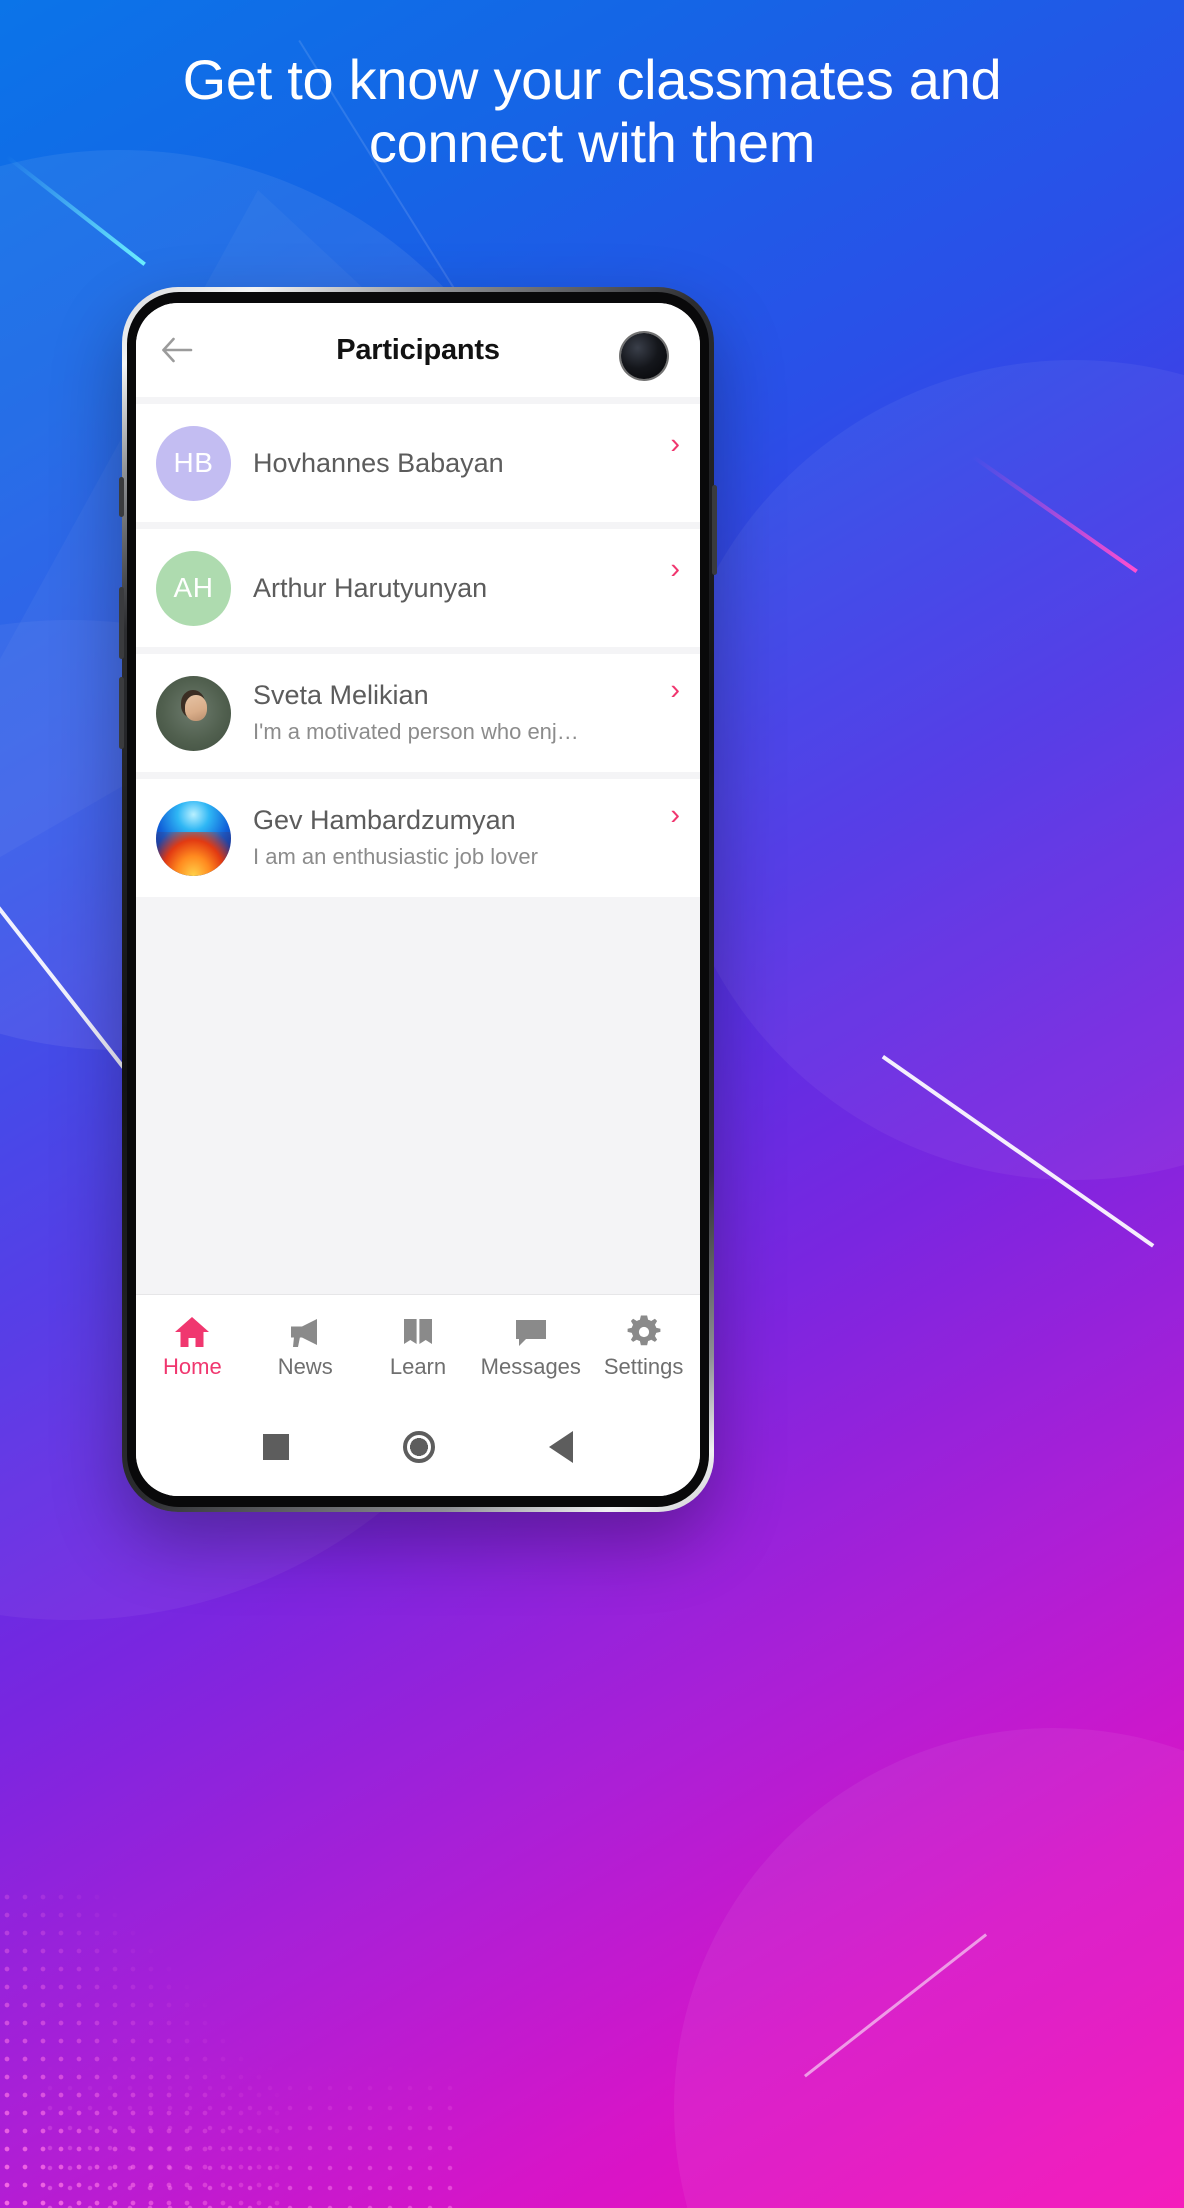 Image resolution: width=1184 pixels, height=2208 pixels. I want to click on avatar-initials: HB, so click(193, 462).